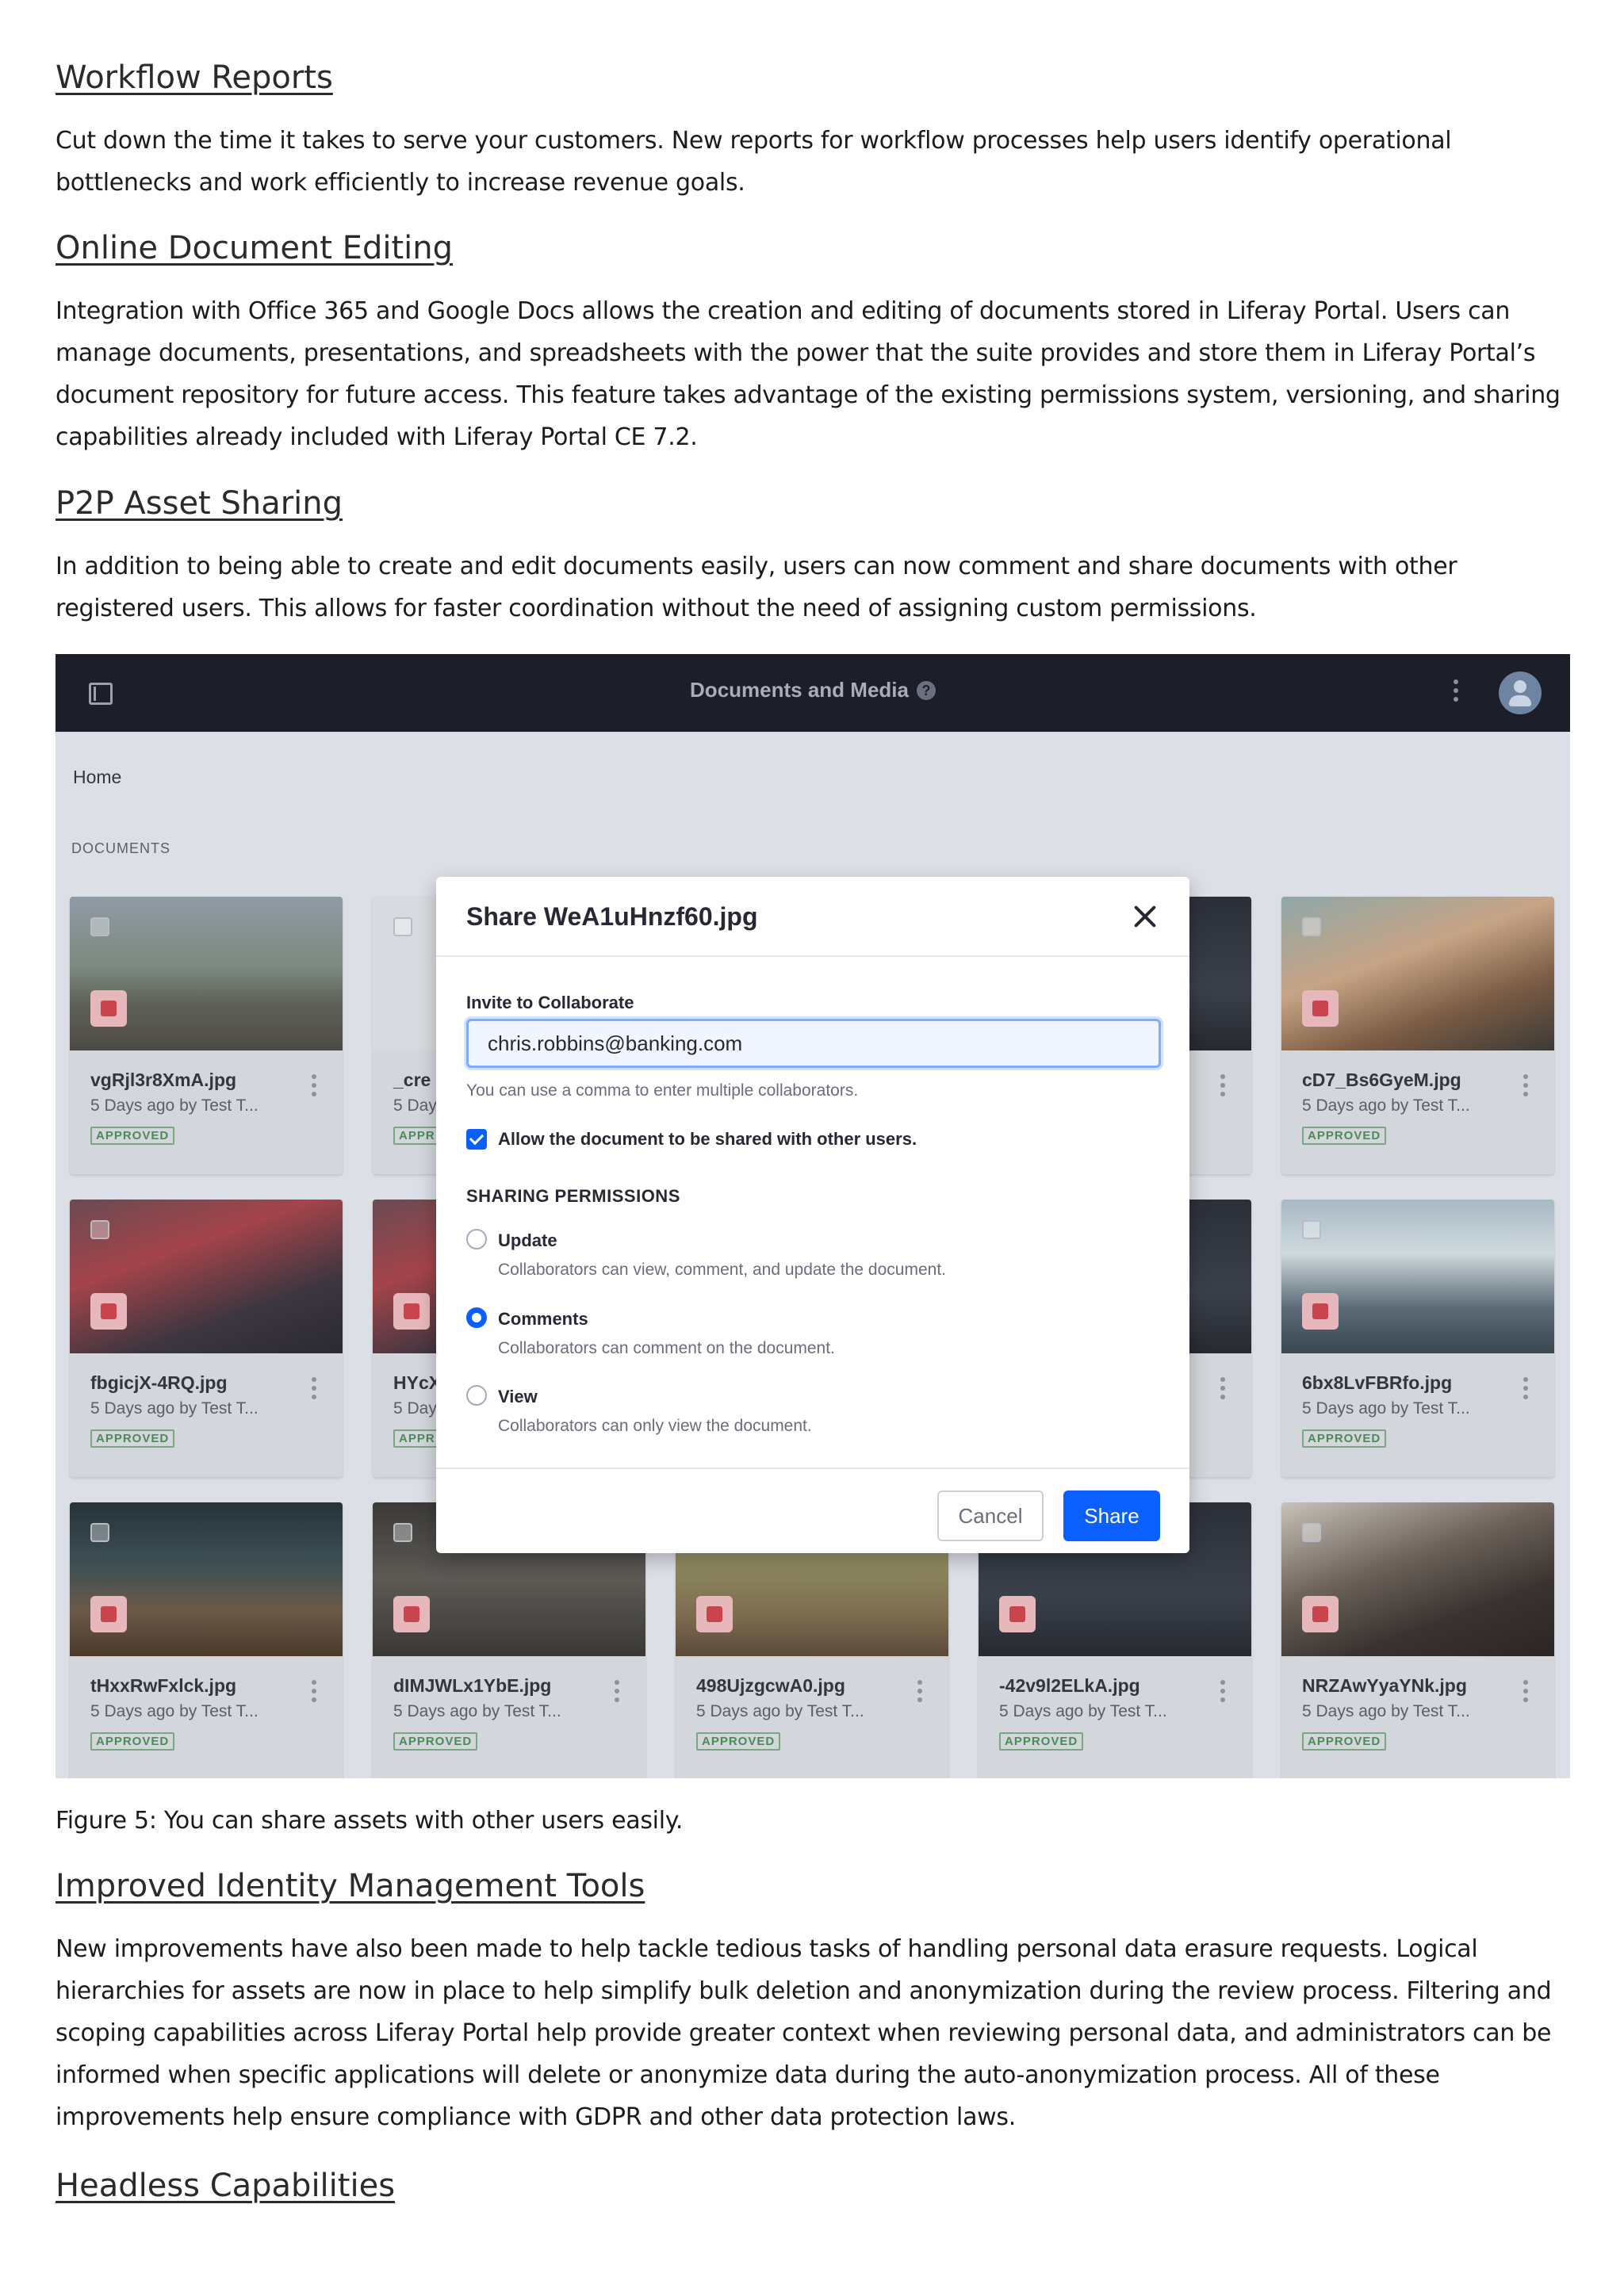 The height and width of the screenshot is (2296, 1624). I want to click on invite-collaborators-input, so click(813, 1044).